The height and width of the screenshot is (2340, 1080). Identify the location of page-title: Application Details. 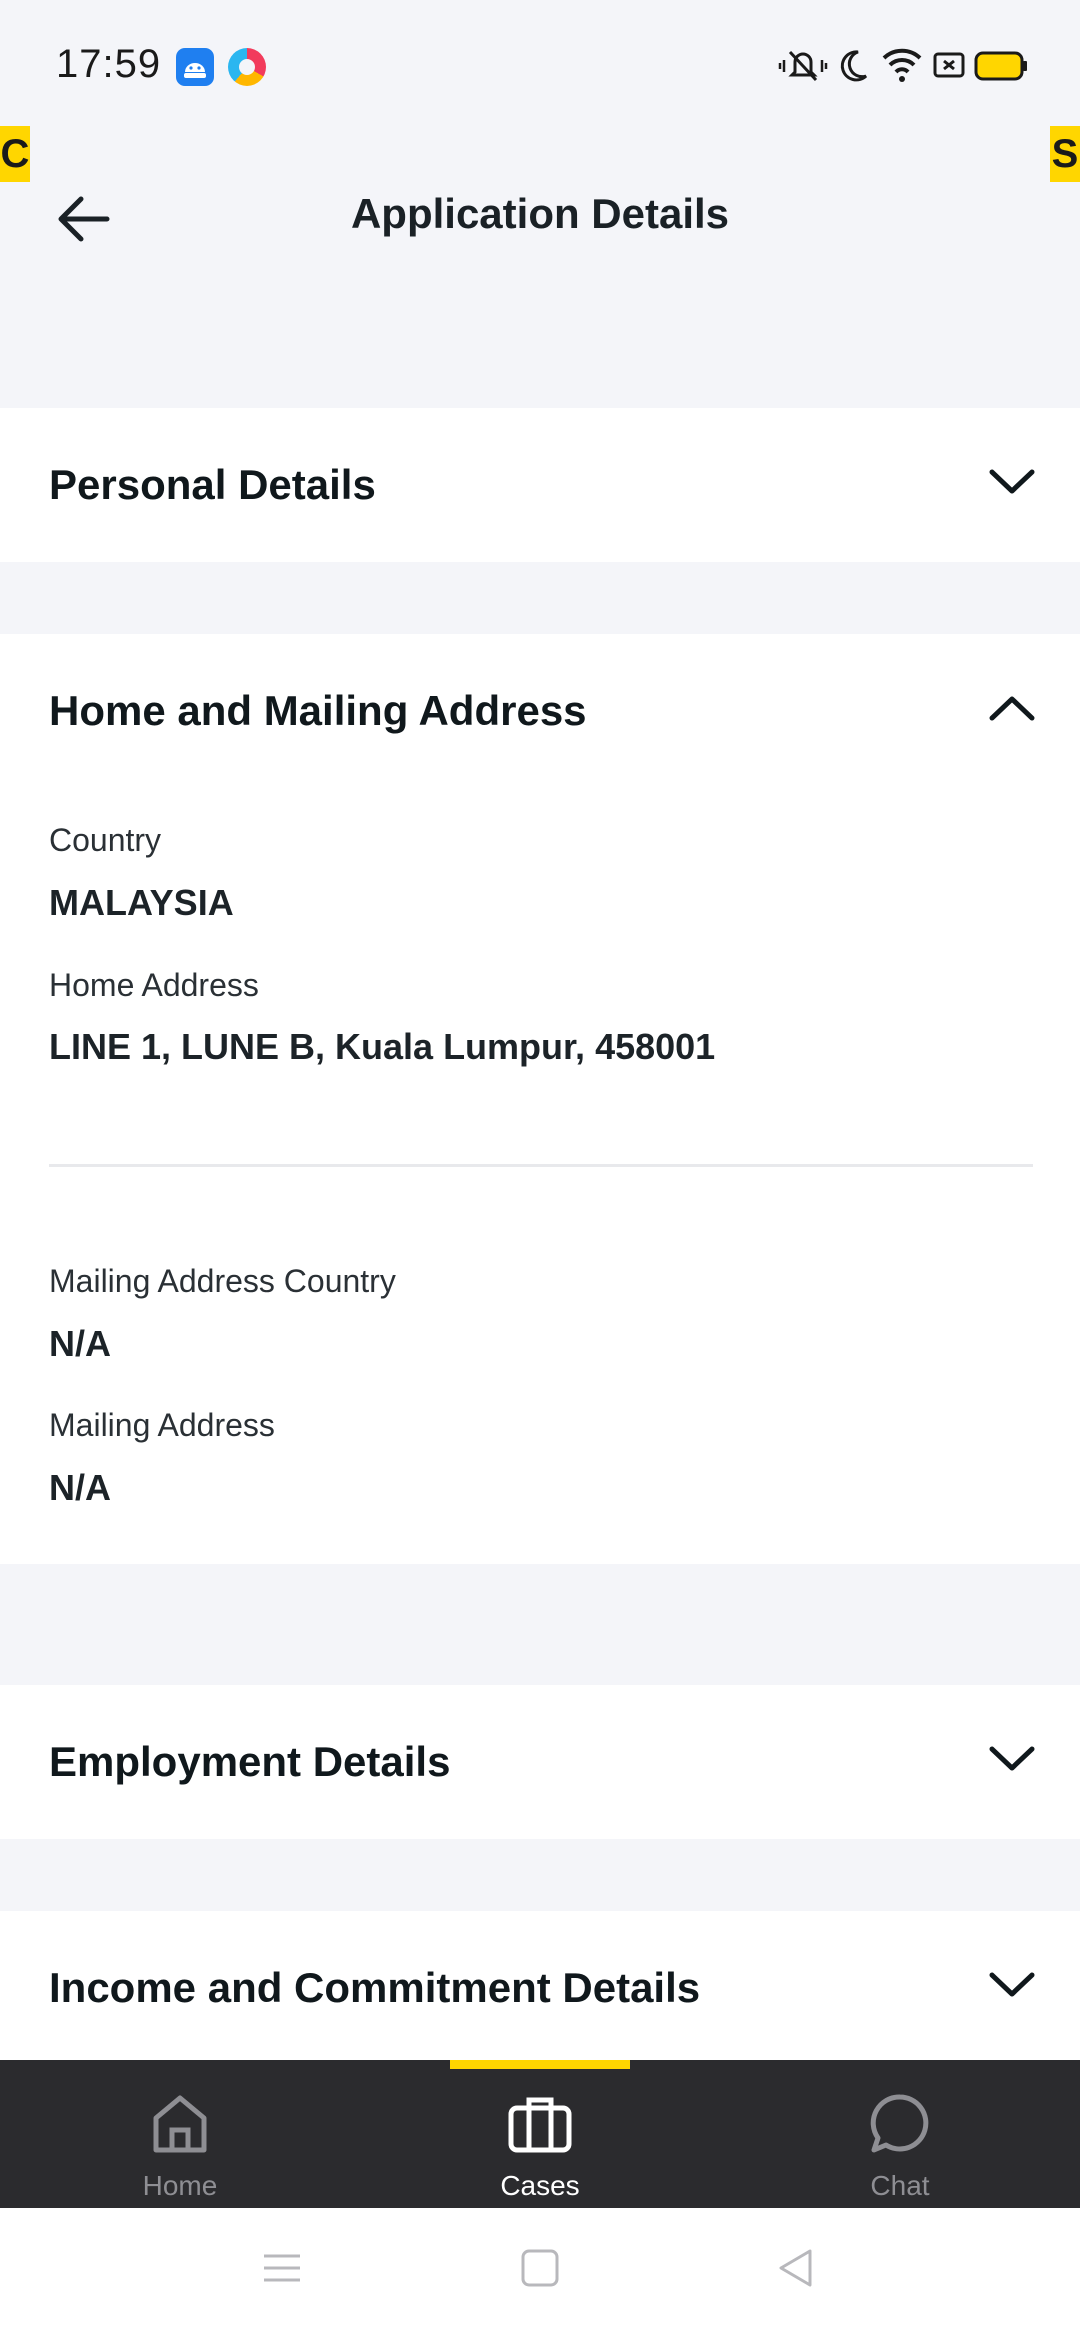
(540, 213).